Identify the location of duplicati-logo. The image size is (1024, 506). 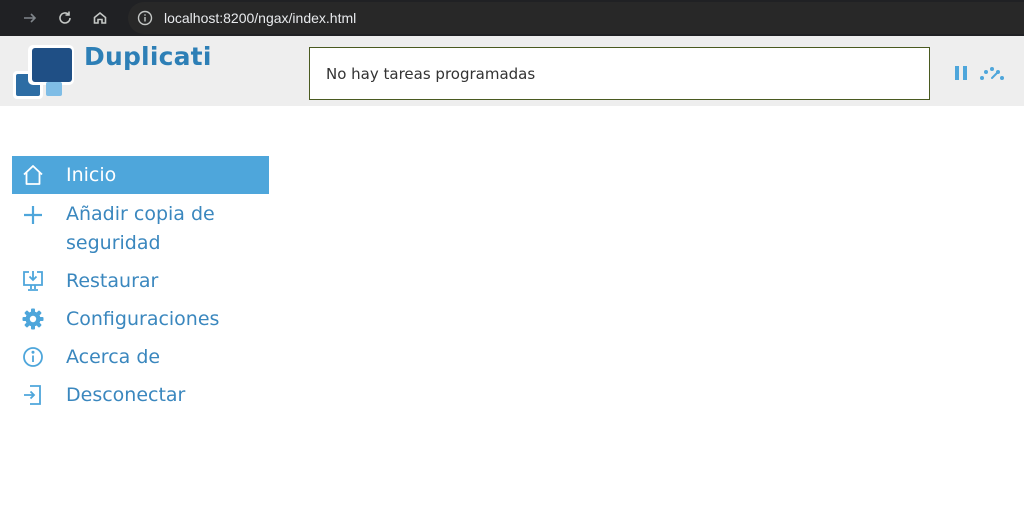
(44, 72).